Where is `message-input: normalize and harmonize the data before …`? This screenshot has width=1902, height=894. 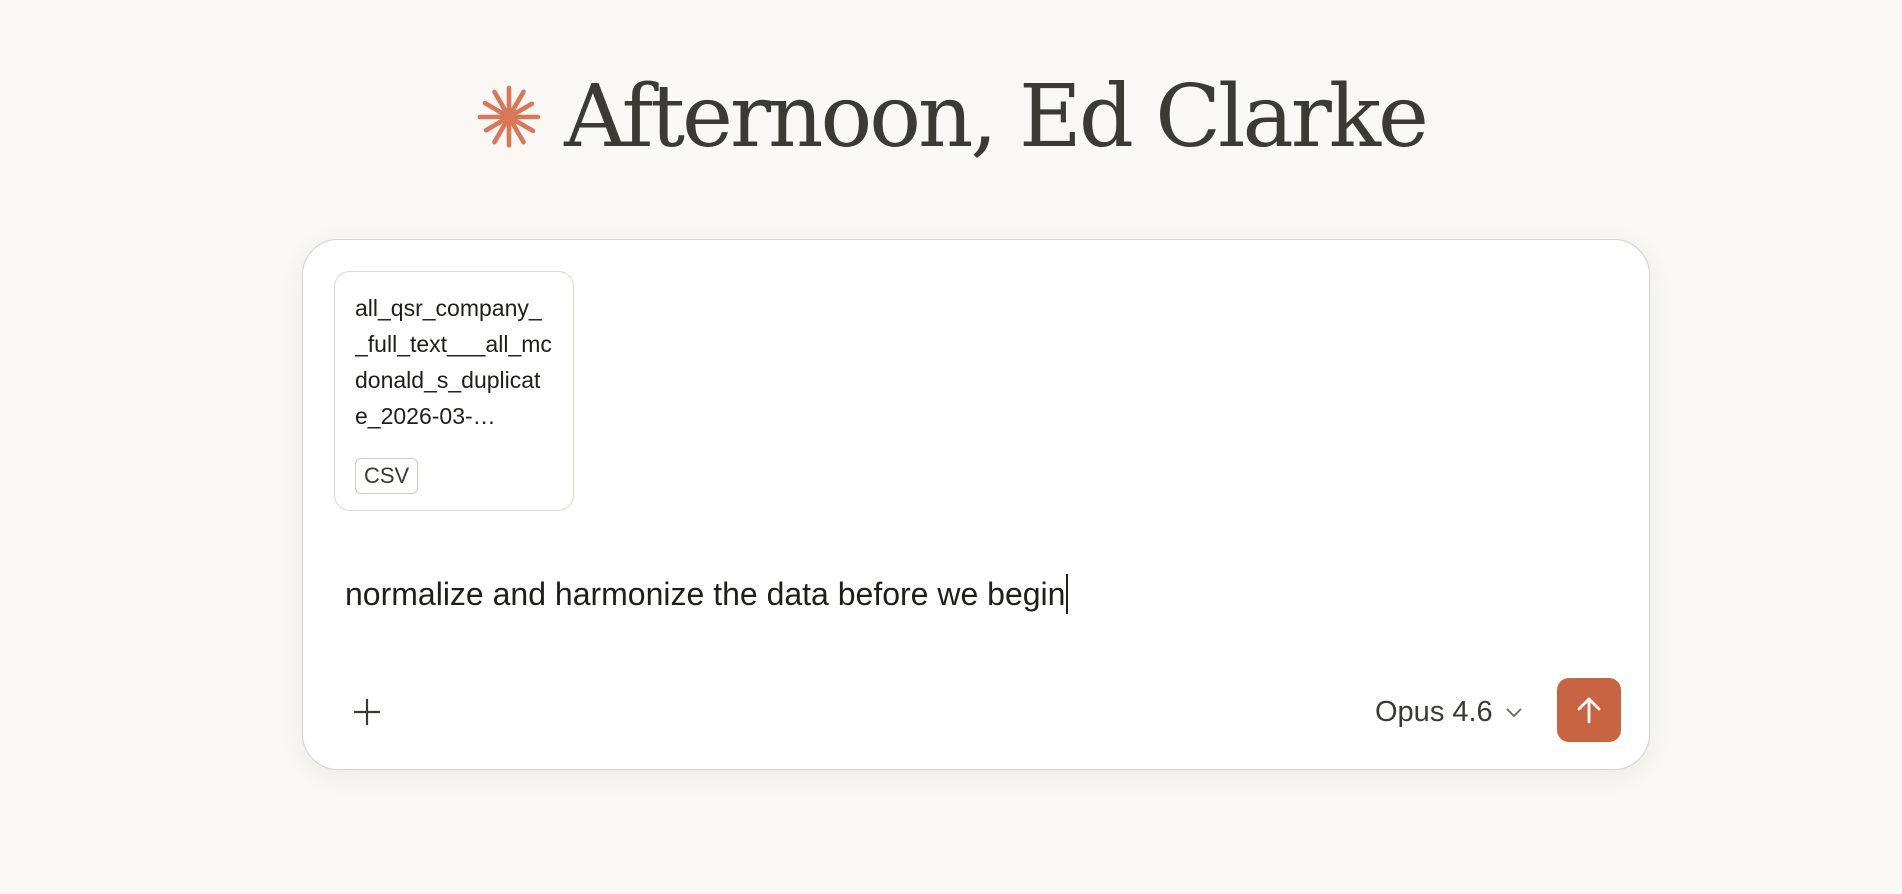
message-input: normalize and harmonize the data before … is located at coordinates (707, 594).